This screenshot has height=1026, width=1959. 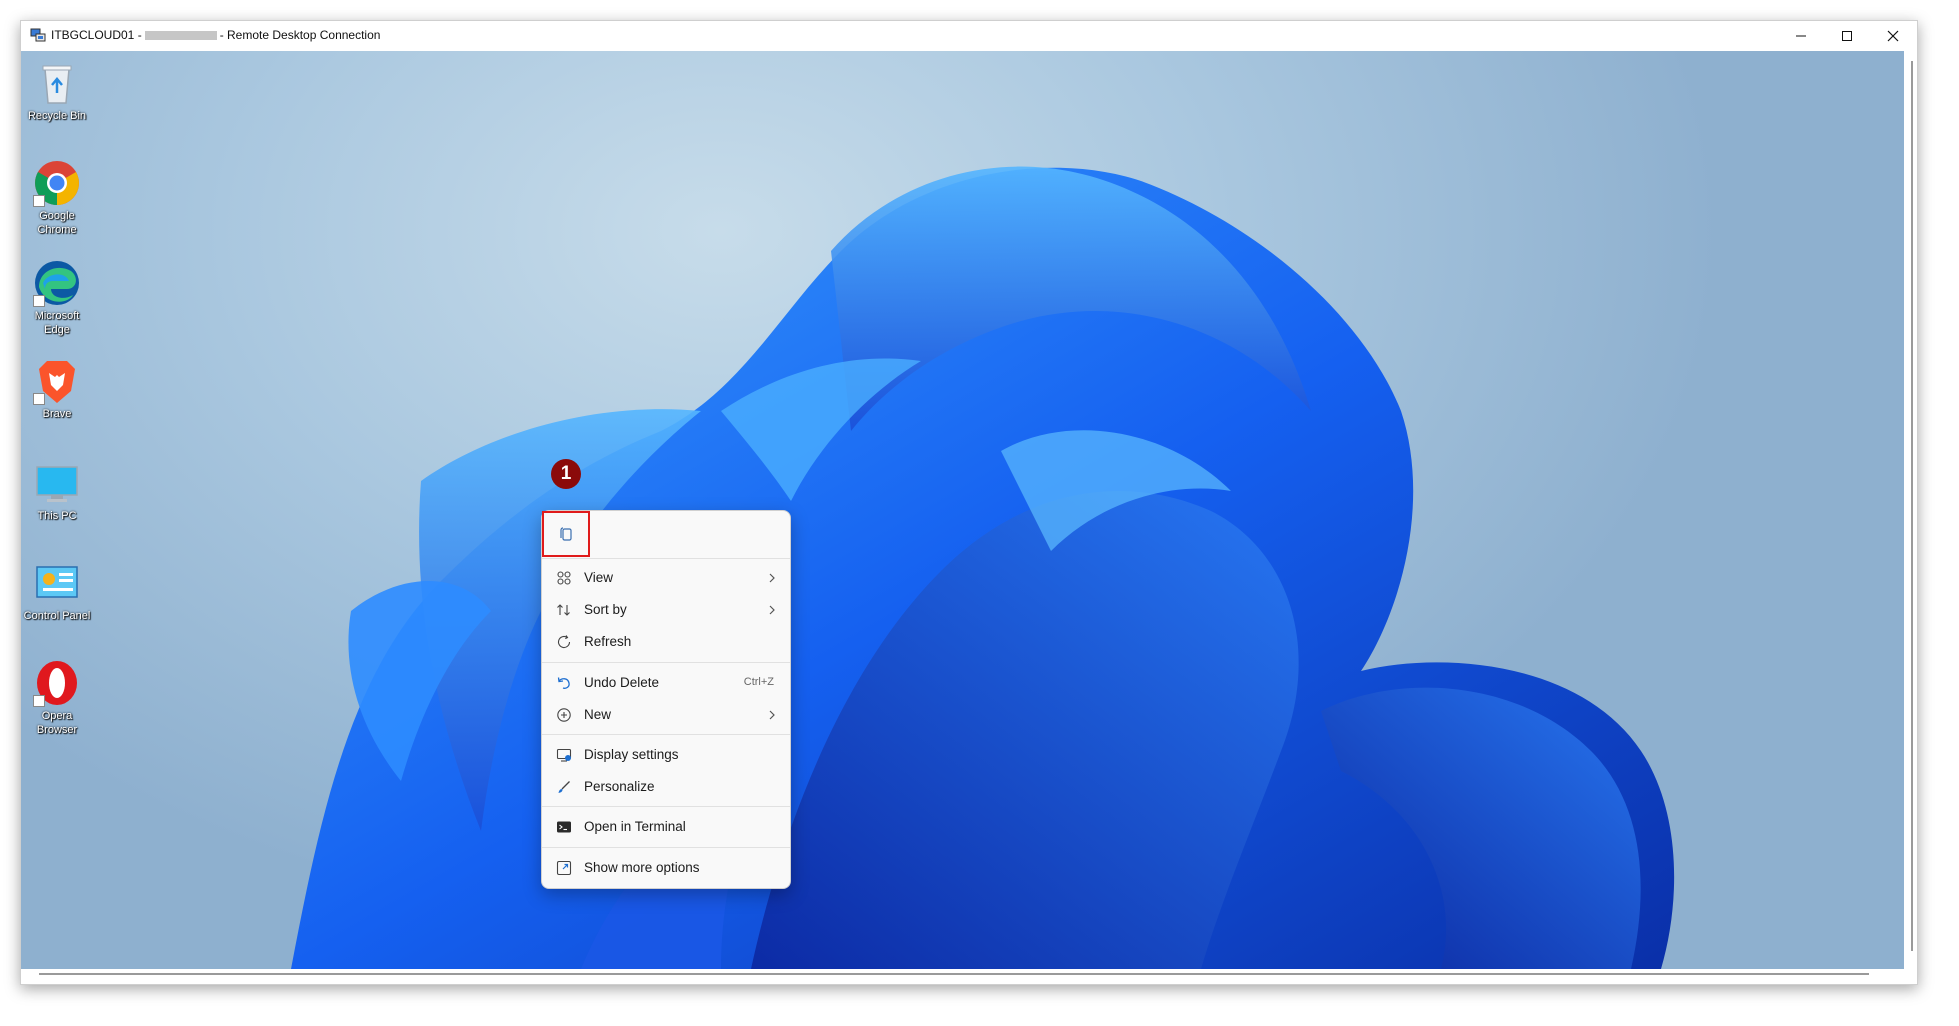 I want to click on shortcut-hint: Ctrl+Z, so click(x=758, y=682).